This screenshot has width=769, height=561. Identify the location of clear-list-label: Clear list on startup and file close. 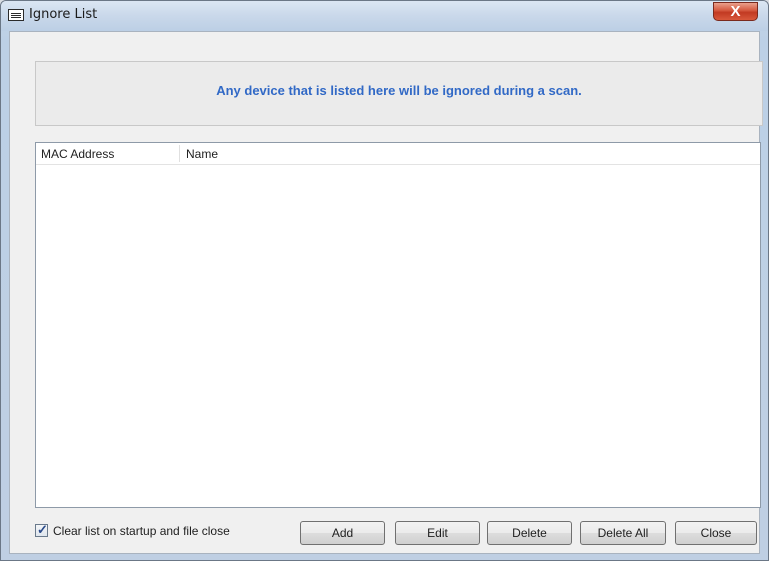
(141, 531).